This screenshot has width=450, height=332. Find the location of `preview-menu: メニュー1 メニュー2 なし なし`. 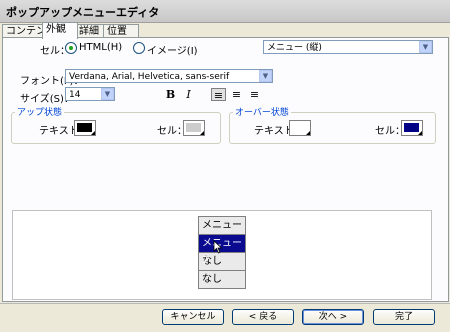

preview-menu: メニュー1 メニュー2 なし なし is located at coordinates (222, 252).